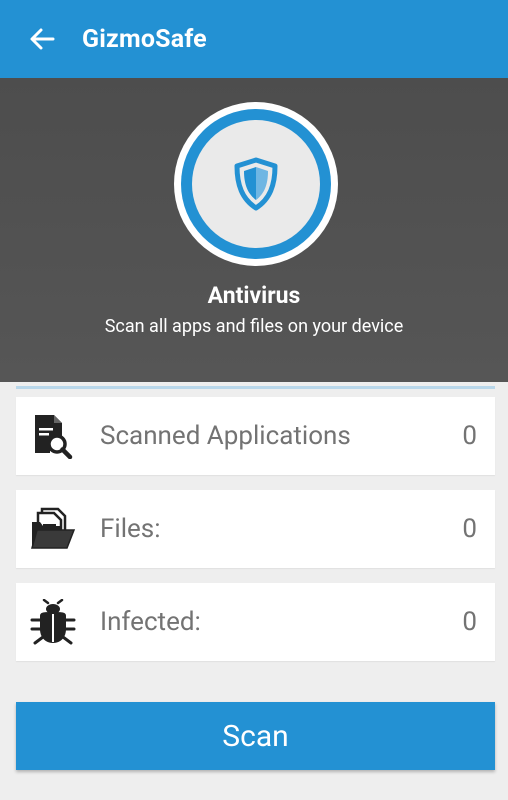 This screenshot has height=800, width=508. Describe the element at coordinates (255, 622) in the screenshot. I see `stat-infected: Infected: 0` at that location.